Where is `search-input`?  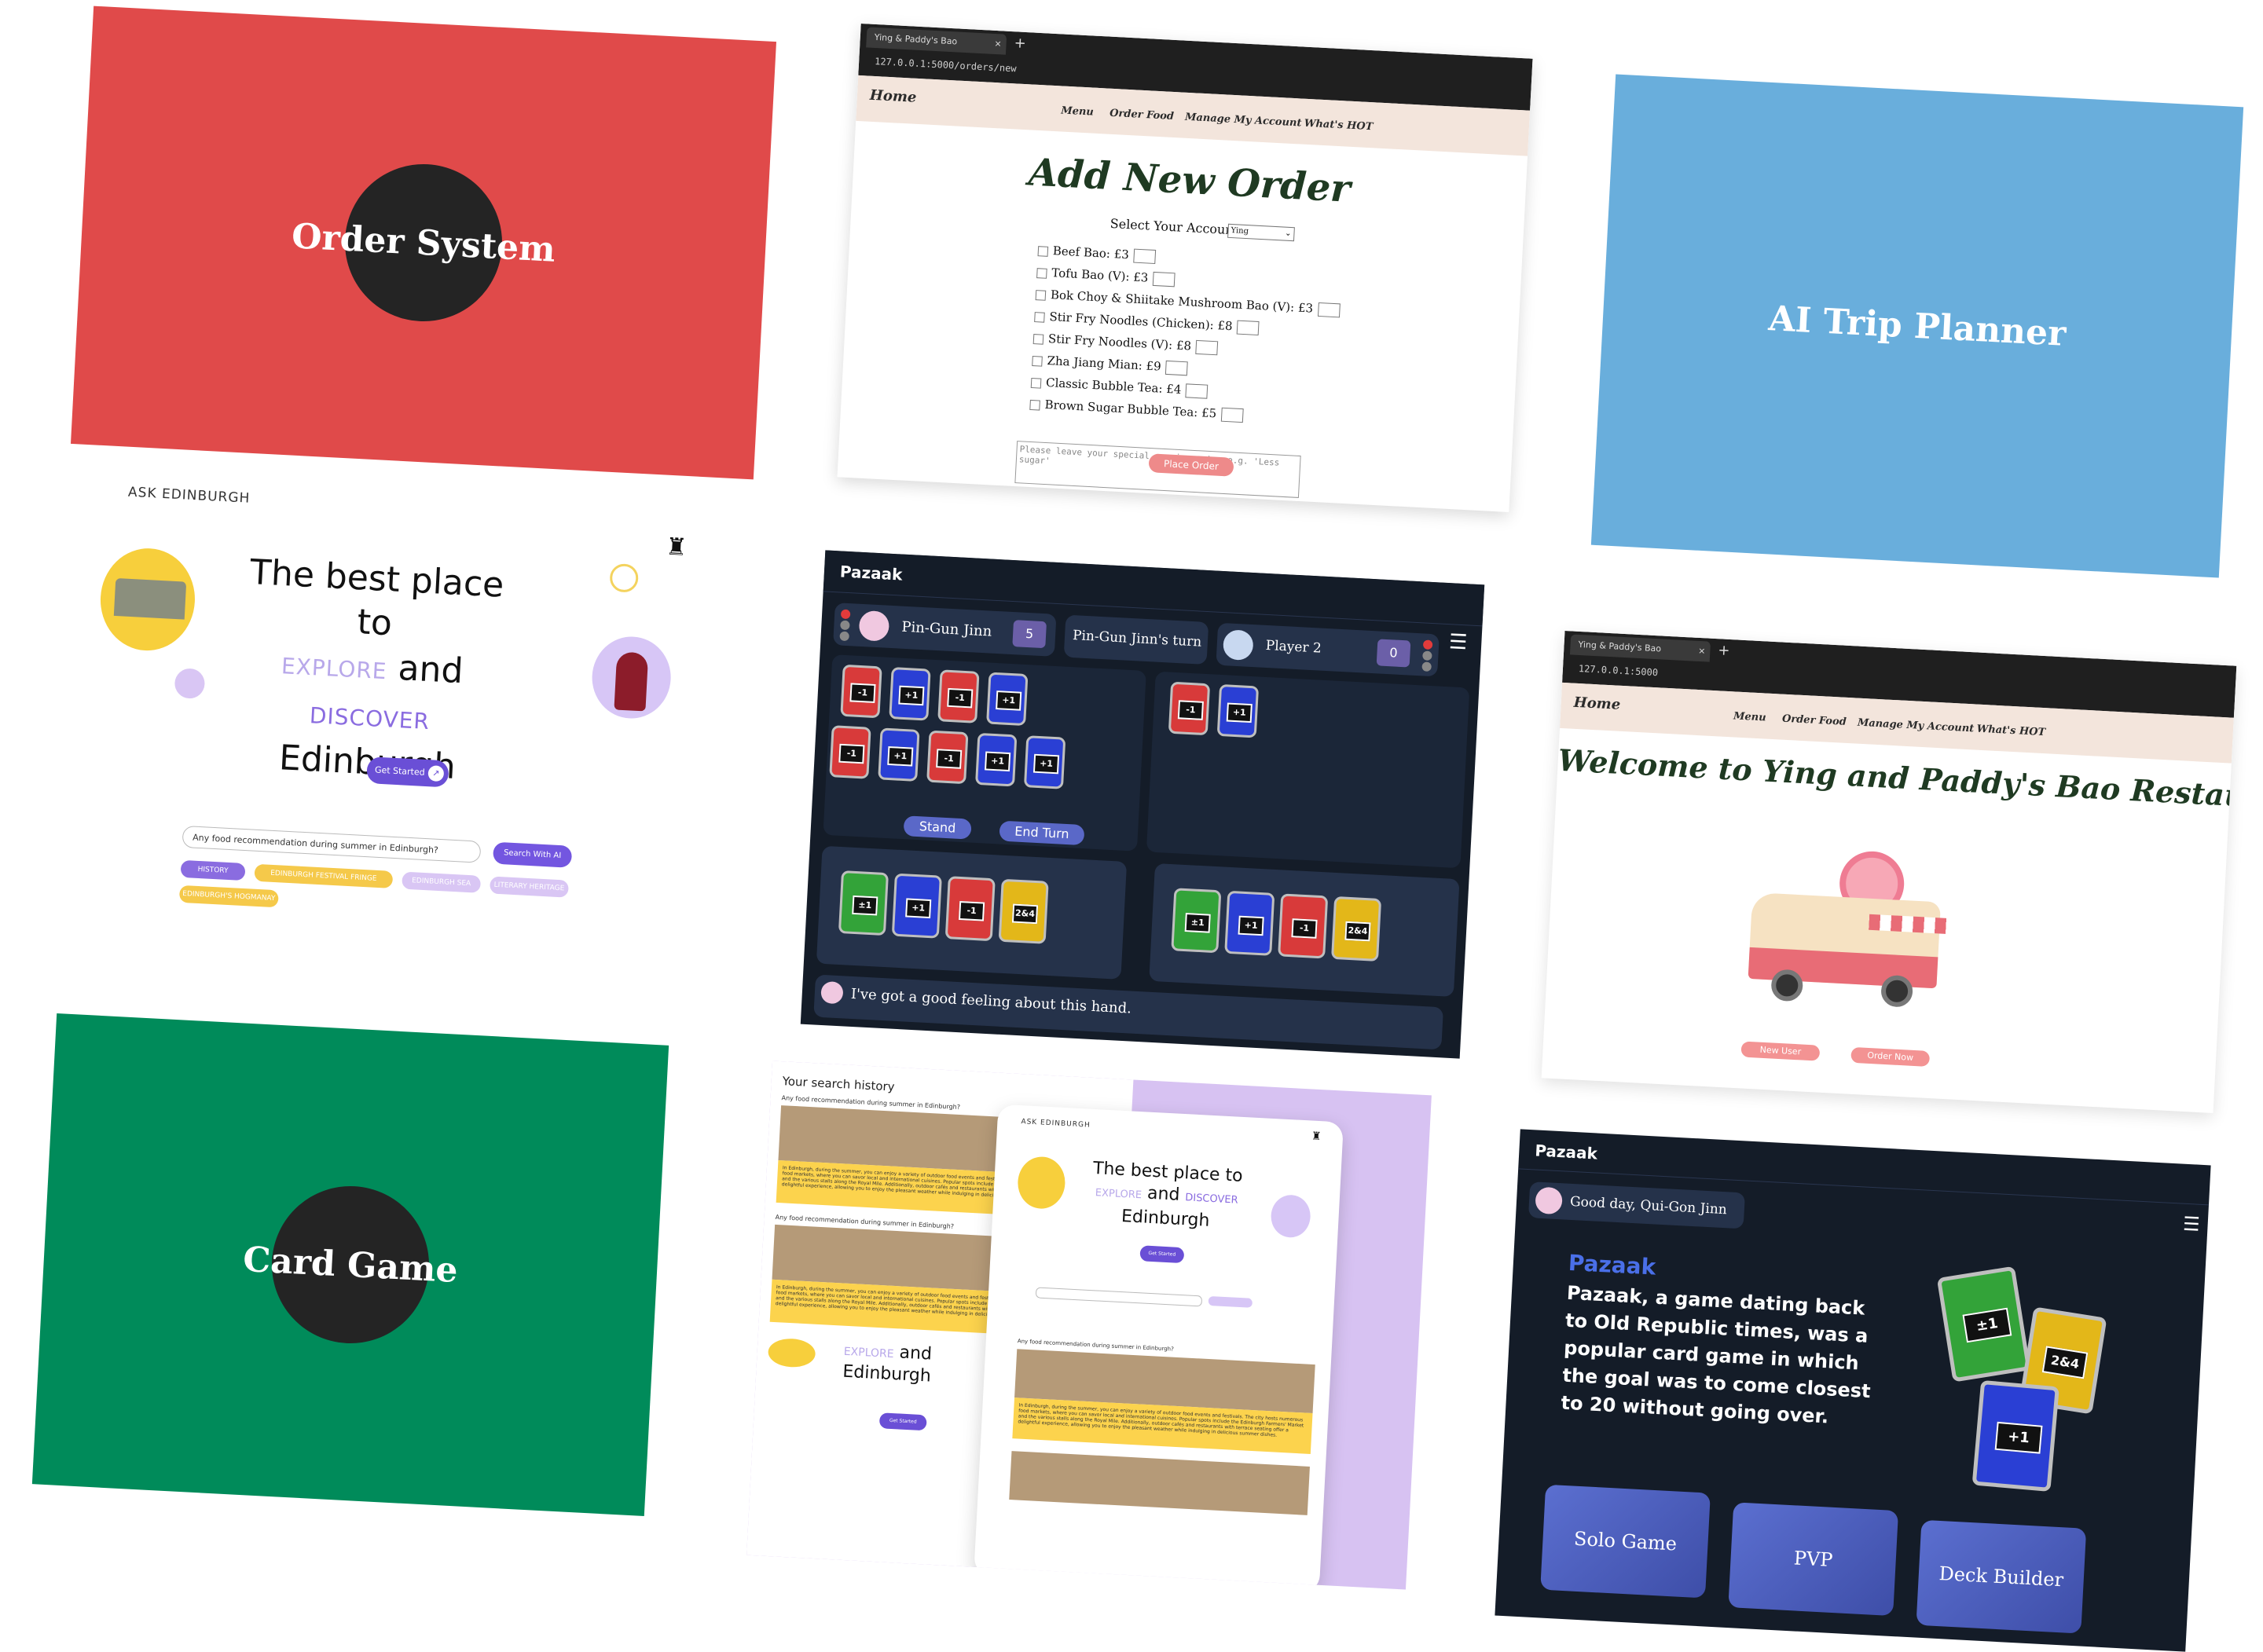
search-input is located at coordinates (1119, 1297).